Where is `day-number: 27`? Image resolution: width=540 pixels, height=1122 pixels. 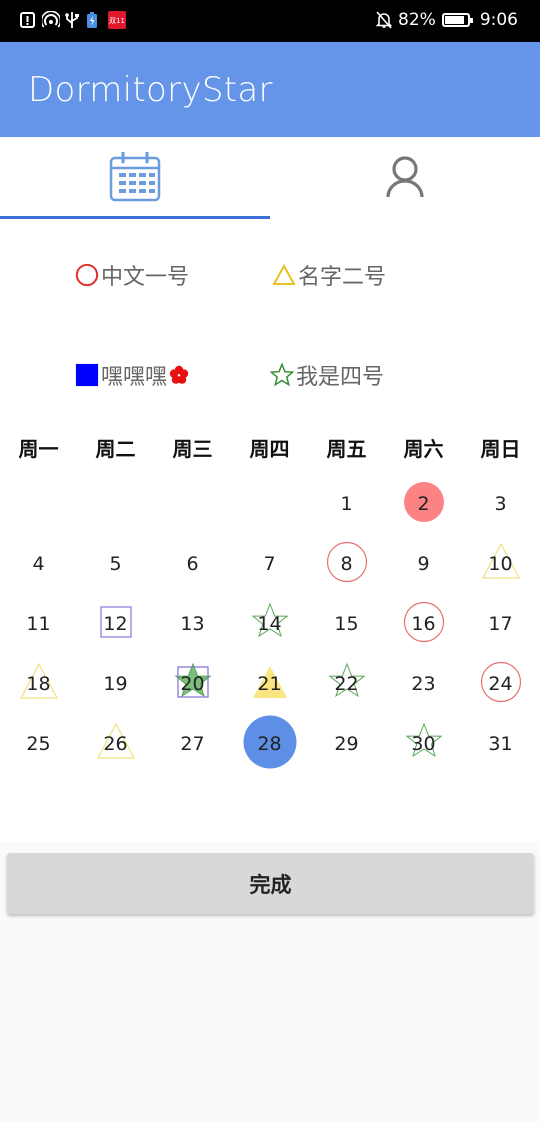
day-number: 27 is located at coordinates (192, 744).